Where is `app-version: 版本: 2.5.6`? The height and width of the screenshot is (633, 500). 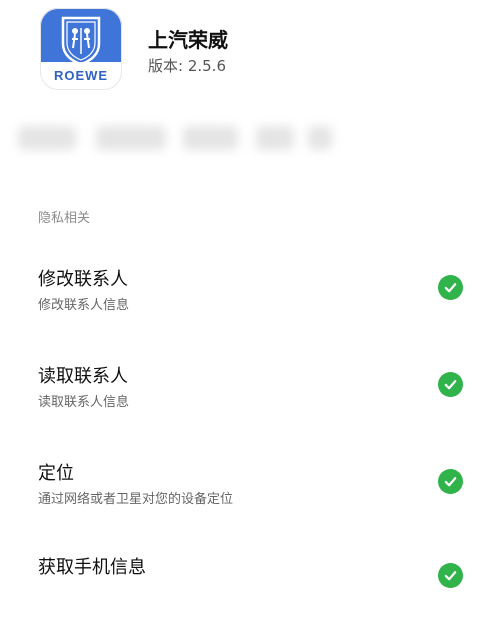 app-version: 版本: 2.5.6 is located at coordinates (187, 66).